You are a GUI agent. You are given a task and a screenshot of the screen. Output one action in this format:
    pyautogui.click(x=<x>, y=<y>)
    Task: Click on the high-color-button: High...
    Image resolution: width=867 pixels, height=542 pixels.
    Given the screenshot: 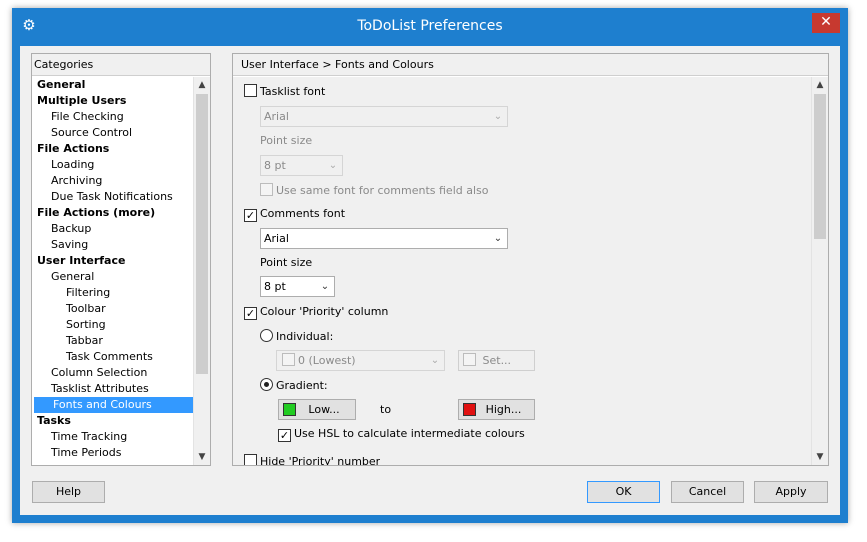 What is the action you would take?
    pyautogui.click(x=496, y=409)
    